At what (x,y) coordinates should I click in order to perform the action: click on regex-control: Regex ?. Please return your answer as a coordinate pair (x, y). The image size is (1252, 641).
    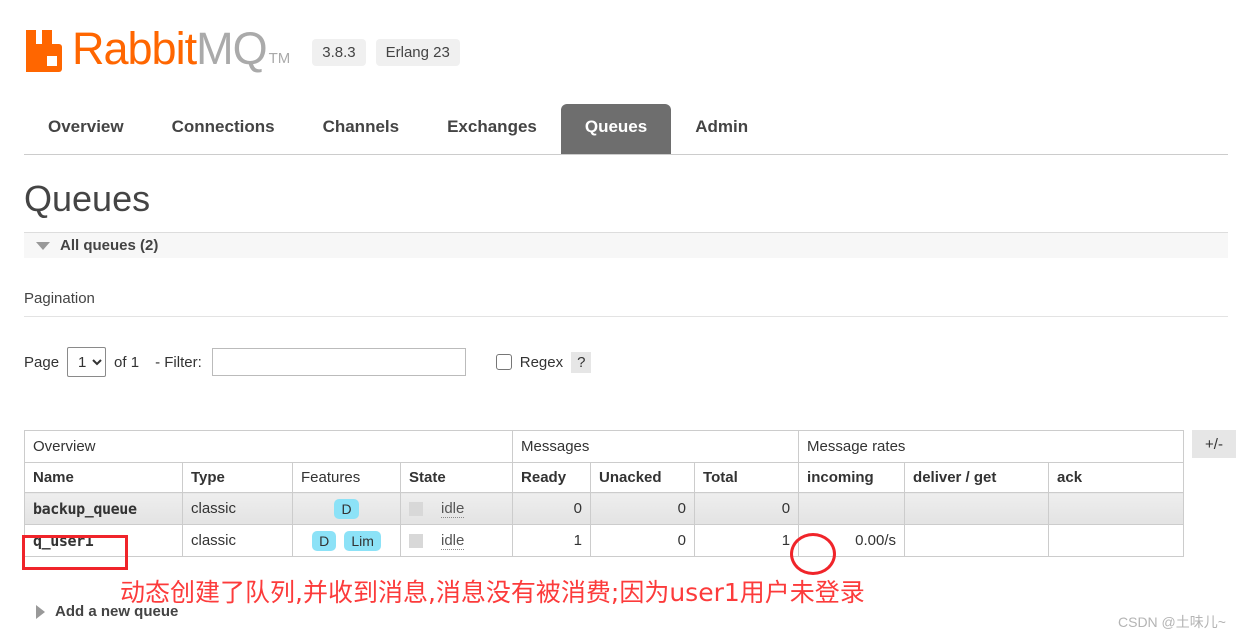
    Looking at the image, I should click on (543, 362).